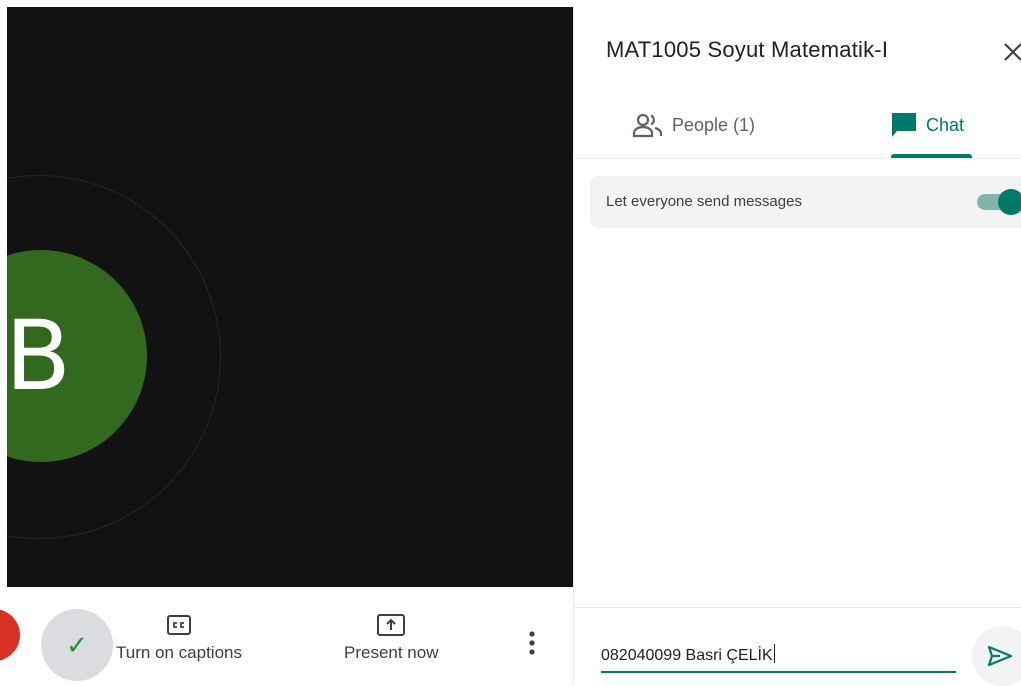  I want to click on more-options-button, so click(532, 645).